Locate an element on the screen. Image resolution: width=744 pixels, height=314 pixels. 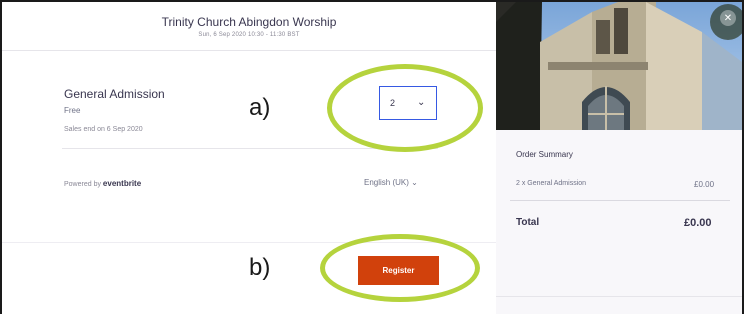
summary-item-price: £0.00 is located at coordinates (704, 184).